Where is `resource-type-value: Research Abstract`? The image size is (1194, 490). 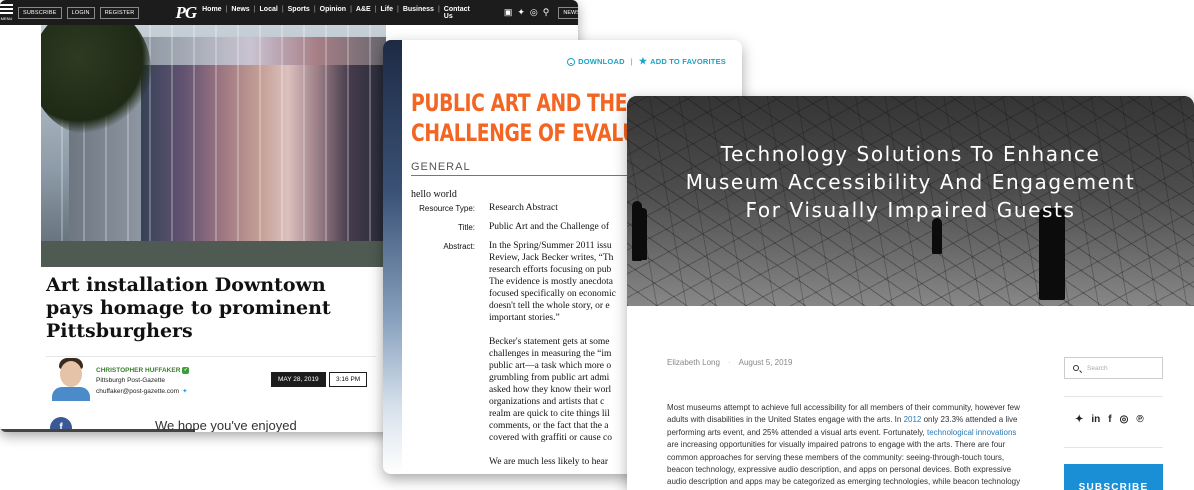 resource-type-value: Research Abstract is located at coordinates (523, 208).